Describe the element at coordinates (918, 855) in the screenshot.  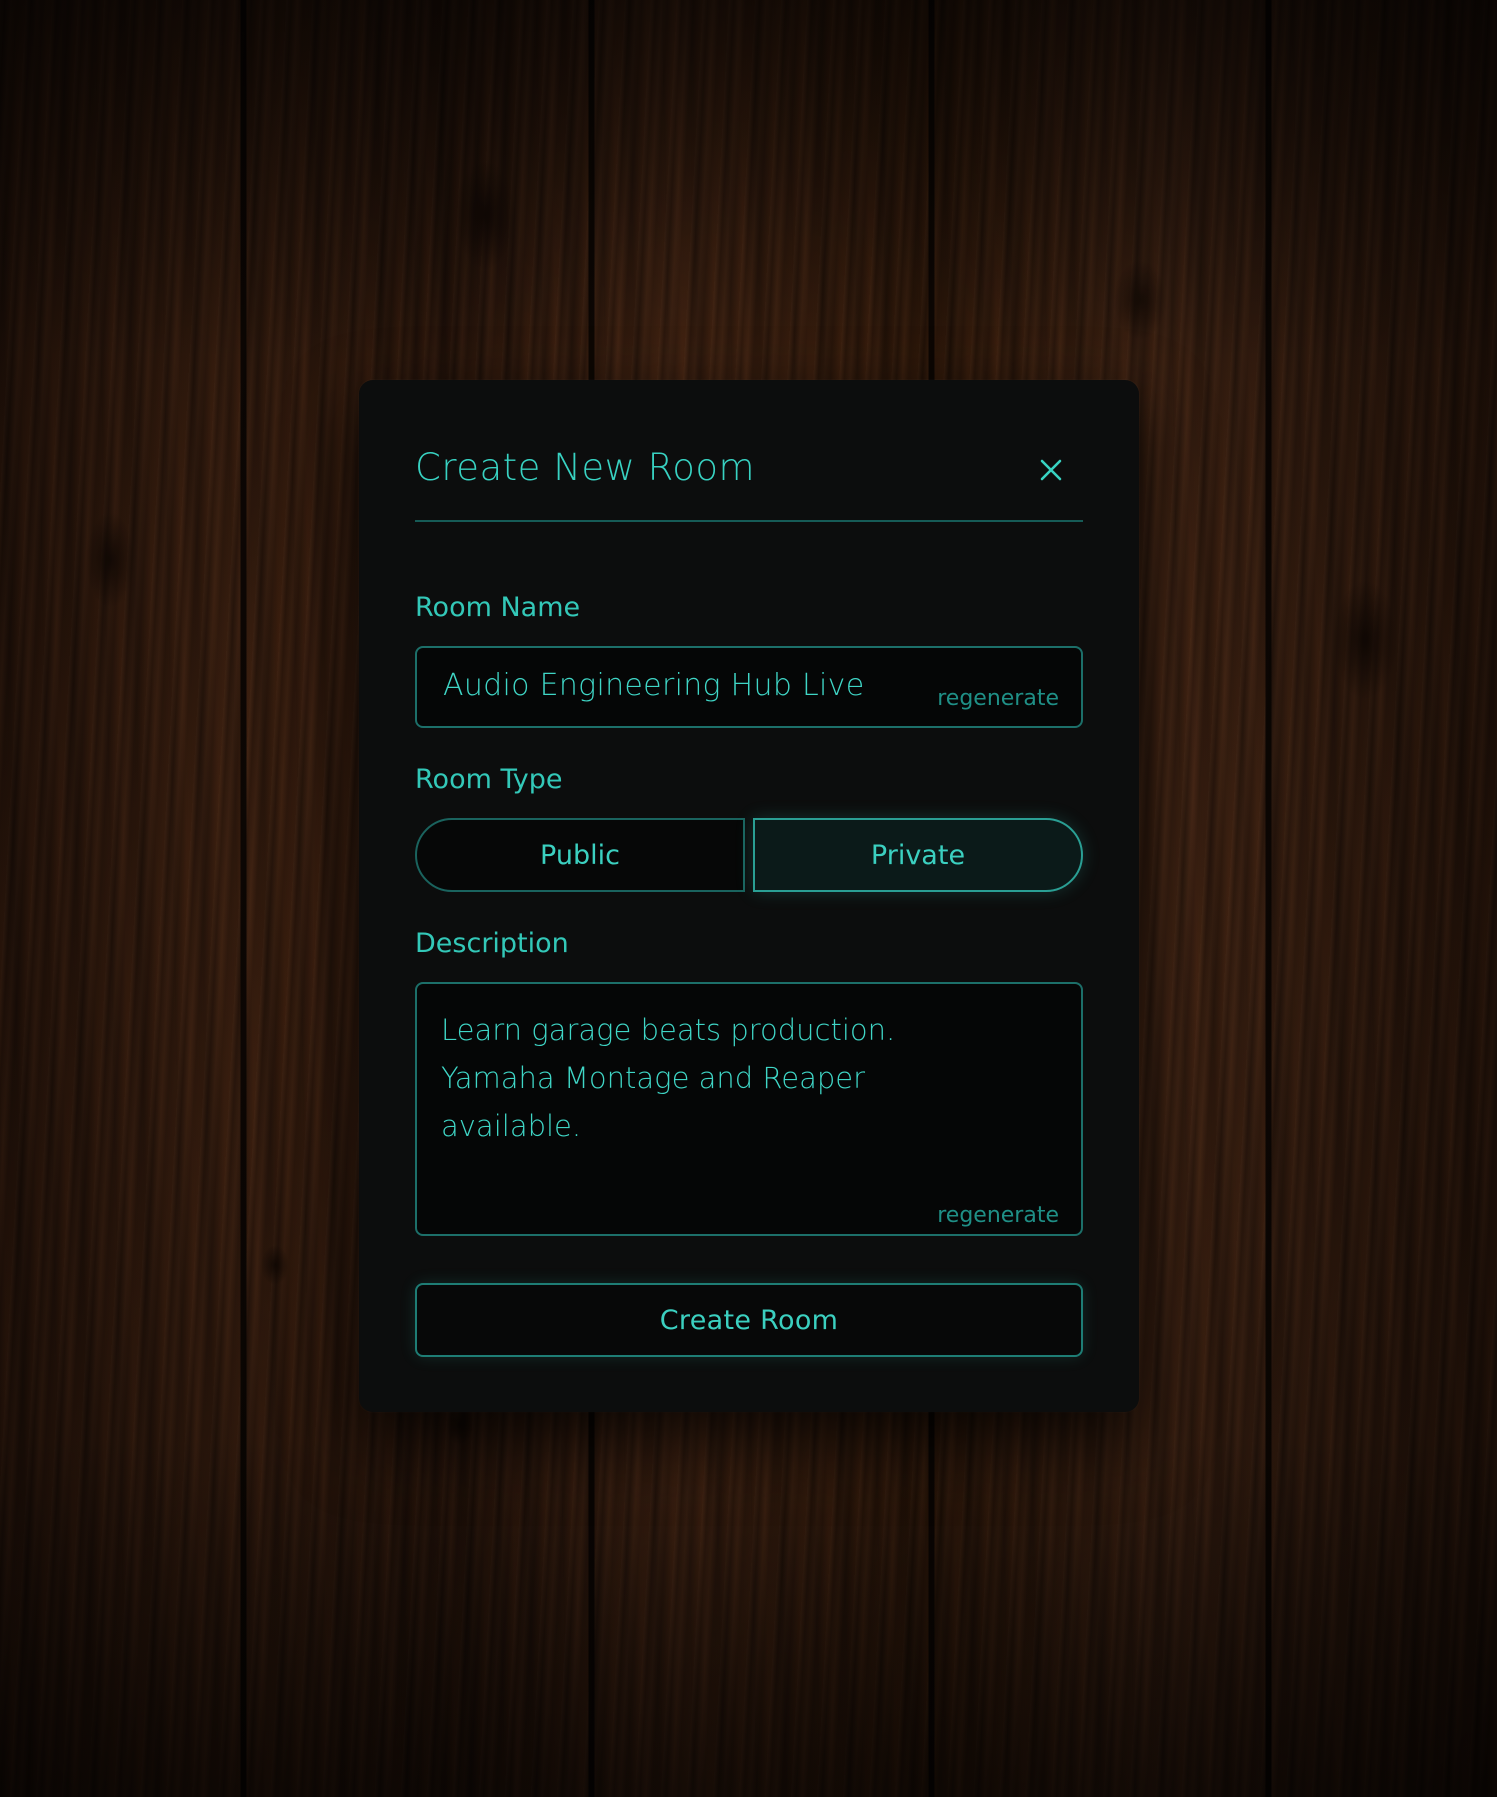
I see `room-type-private-button: Private` at that location.